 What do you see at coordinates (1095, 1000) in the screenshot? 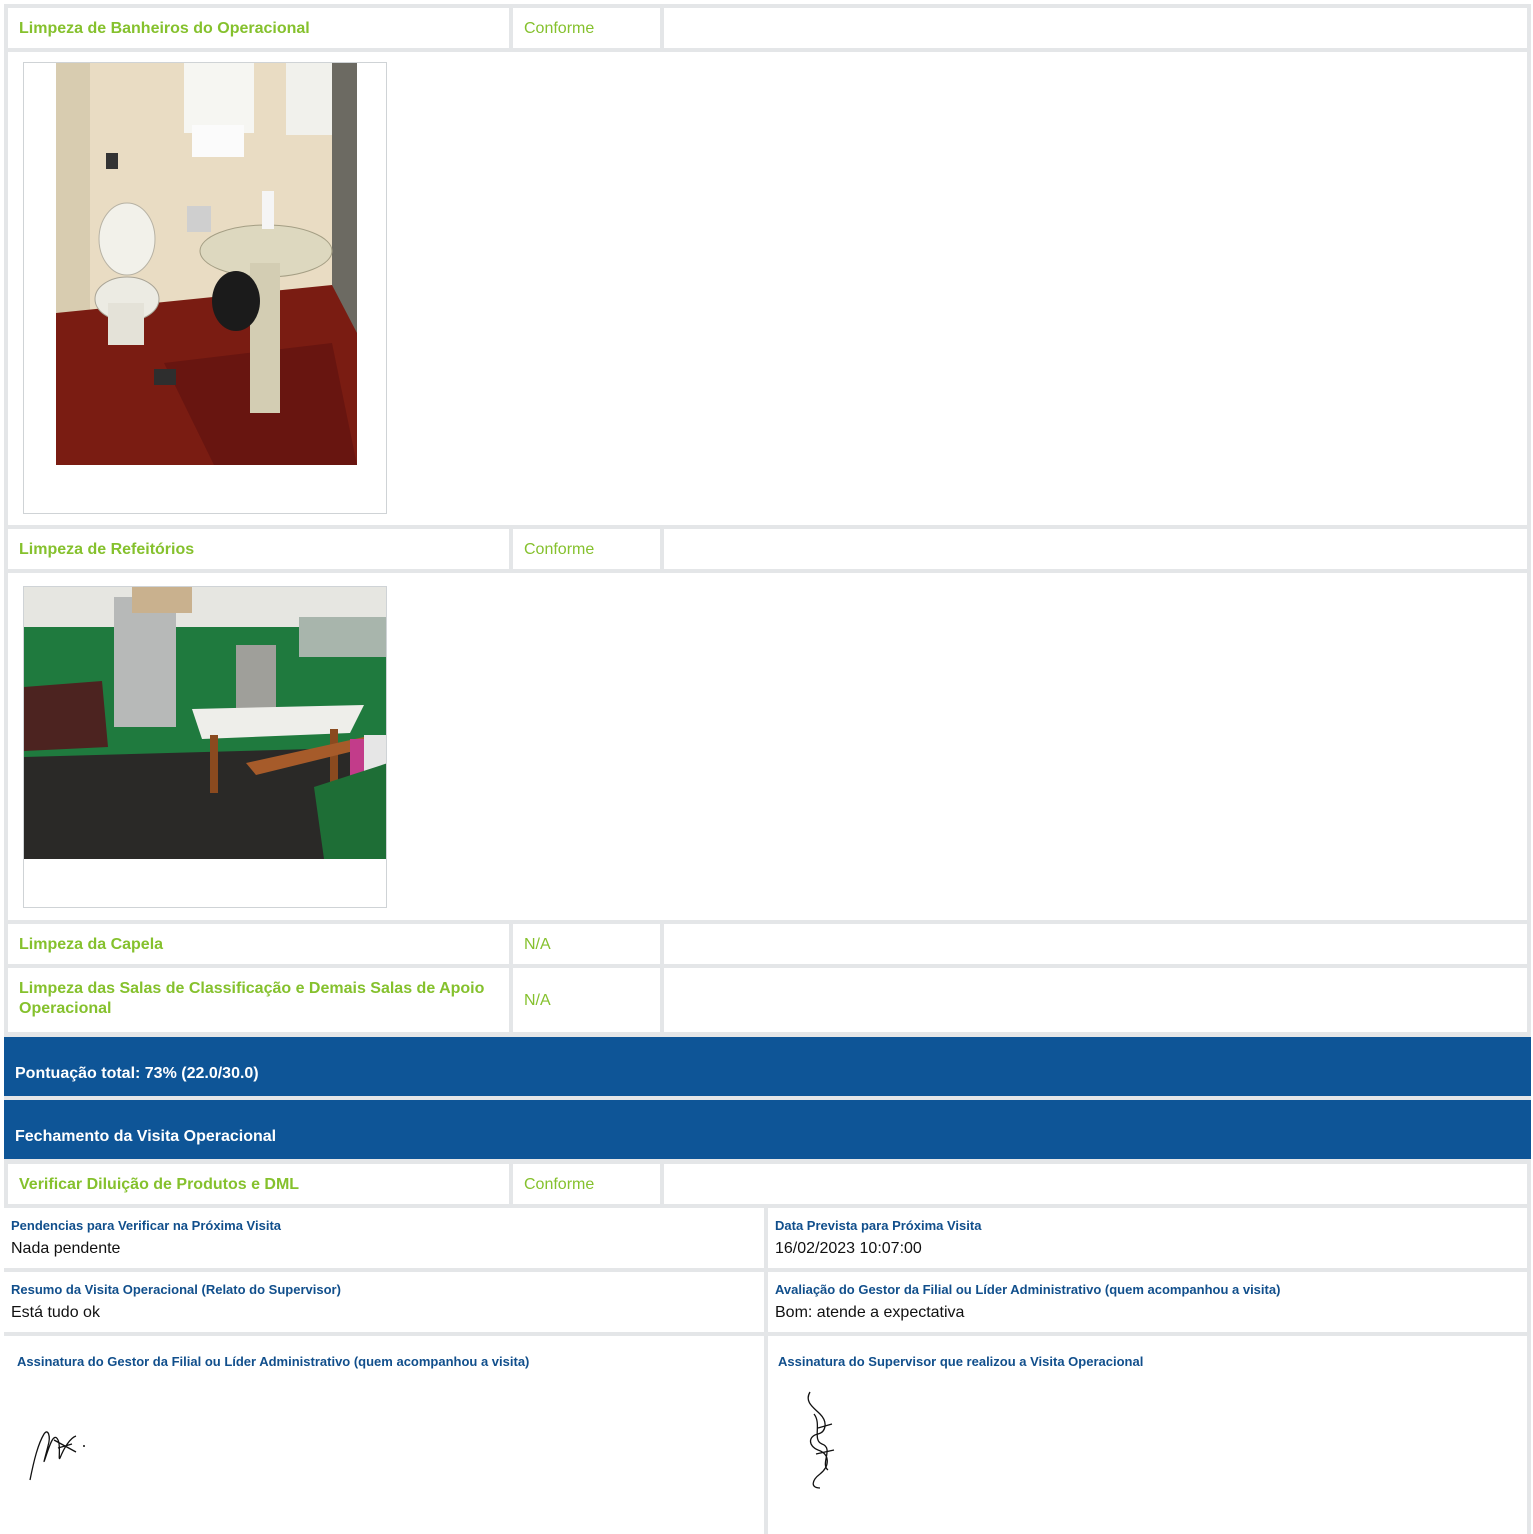
I see `item-salas-notes-cell` at bounding box center [1095, 1000].